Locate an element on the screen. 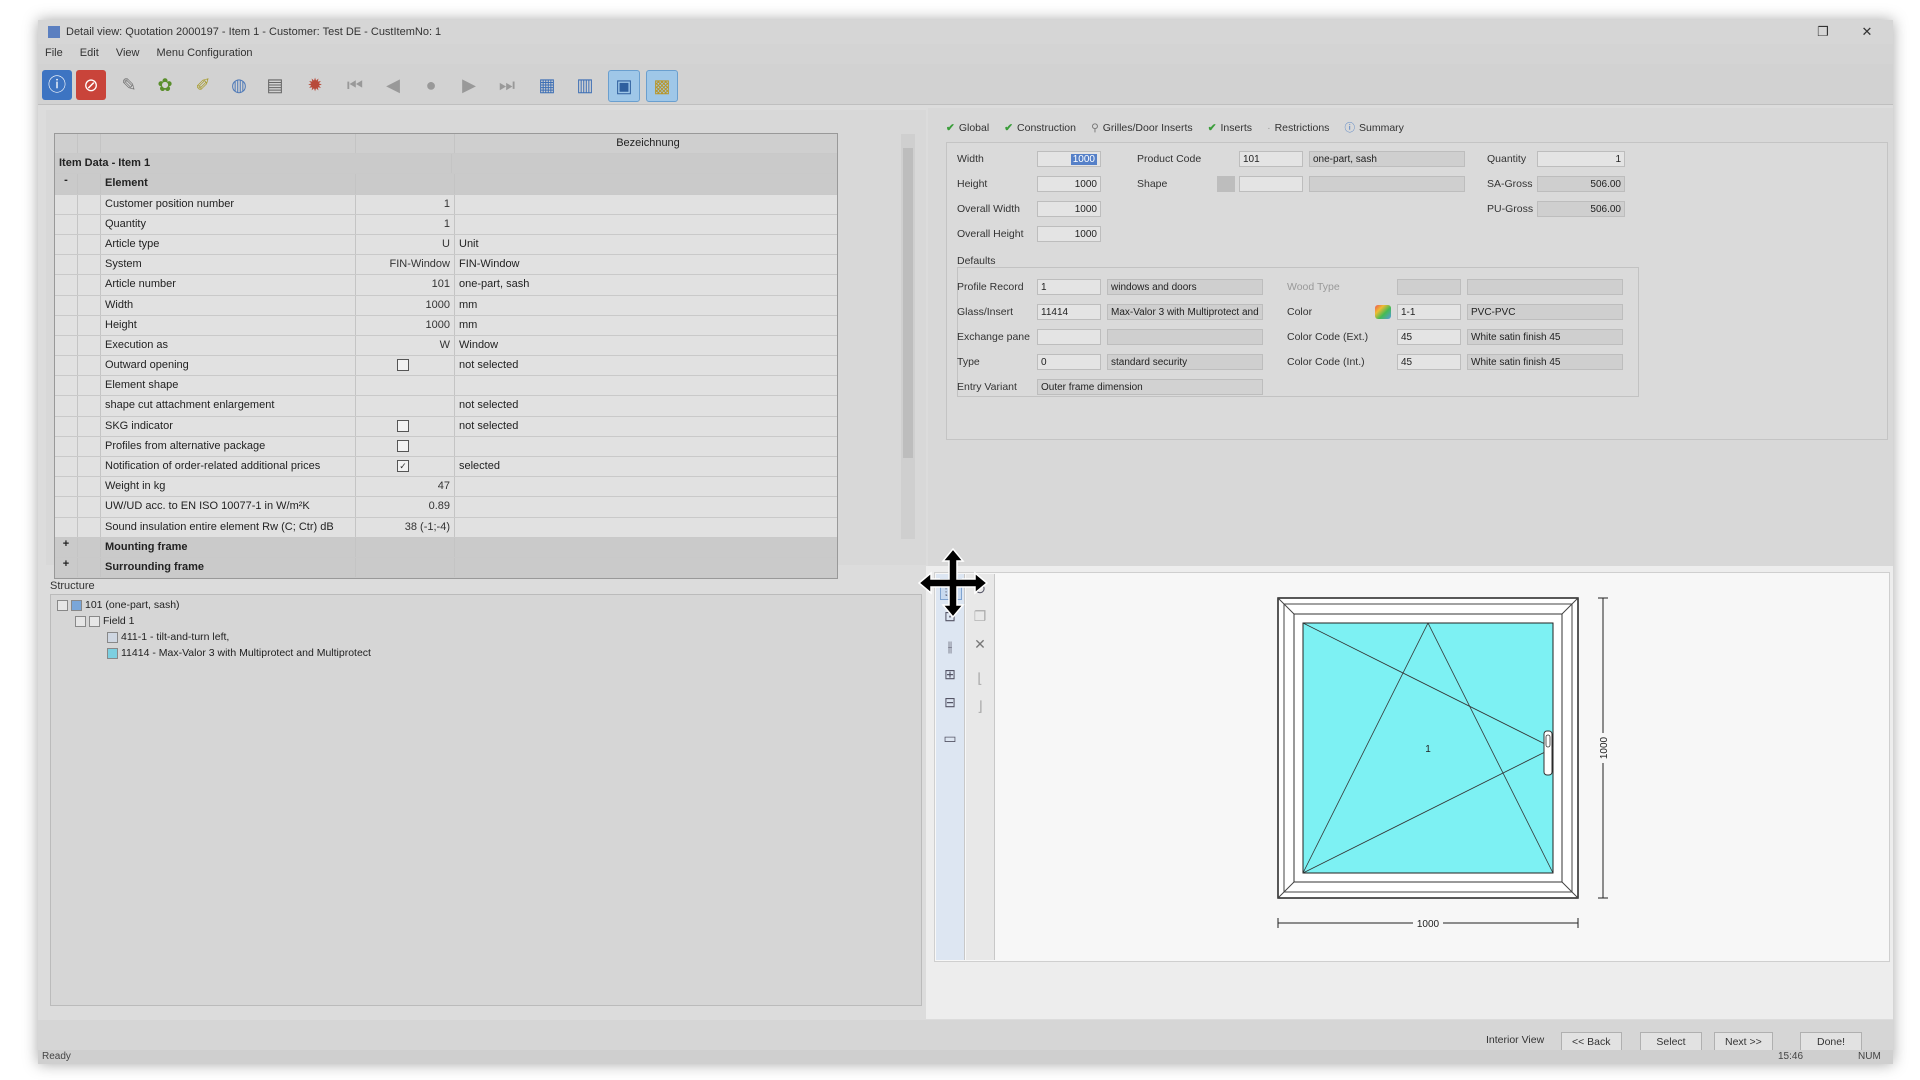  grid-row: Profiles from alternative package is located at coordinates (446, 446).